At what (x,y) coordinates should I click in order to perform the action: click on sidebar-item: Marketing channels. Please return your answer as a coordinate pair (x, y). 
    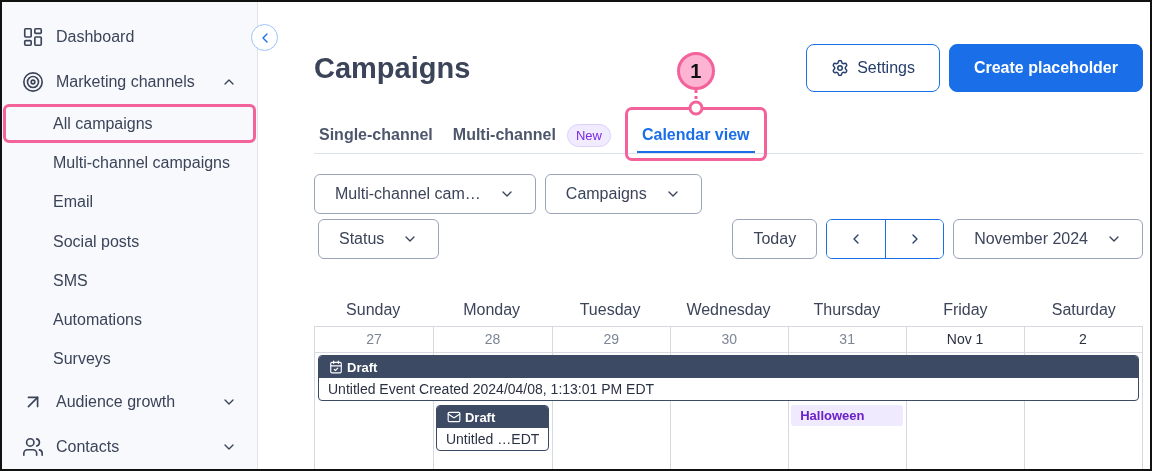
    Looking at the image, I should click on (121, 82).